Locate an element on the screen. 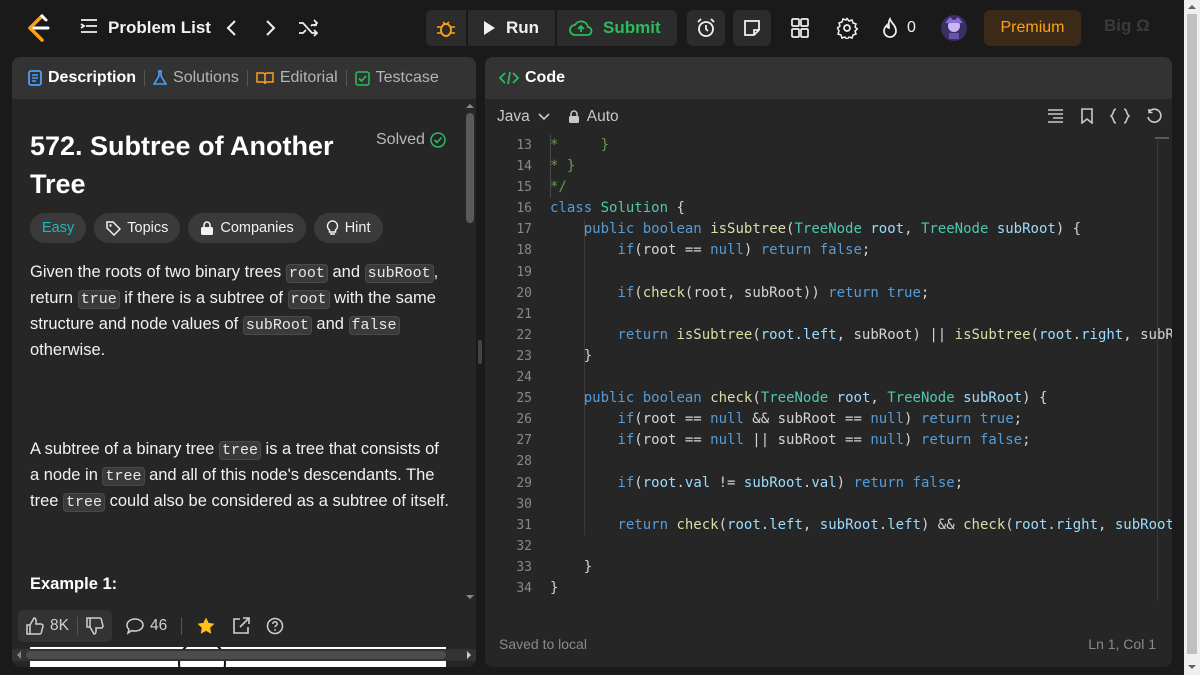 The height and width of the screenshot is (675, 1200). comment-icon is located at coordinates (135, 626).